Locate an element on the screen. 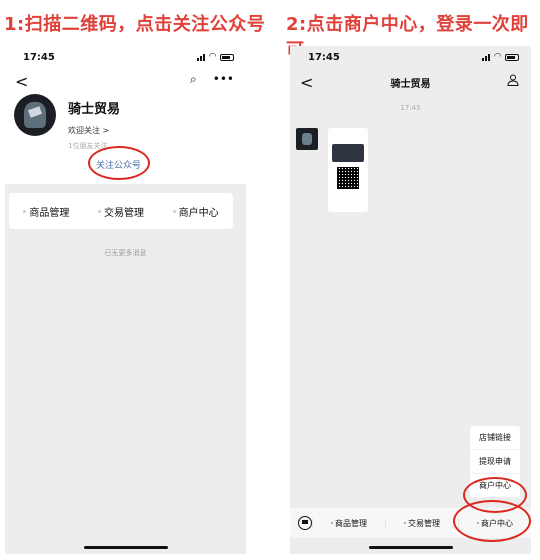 The image size is (540, 560). menu-item-label: 商品管理 is located at coordinates (49, 213).